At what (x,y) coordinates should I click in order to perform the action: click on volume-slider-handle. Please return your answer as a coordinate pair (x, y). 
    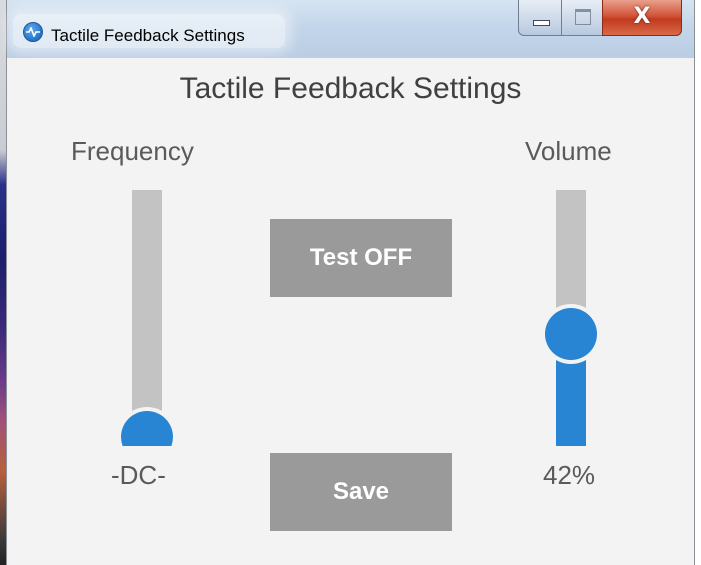
    Looking at the image, I should click on (571, 334).